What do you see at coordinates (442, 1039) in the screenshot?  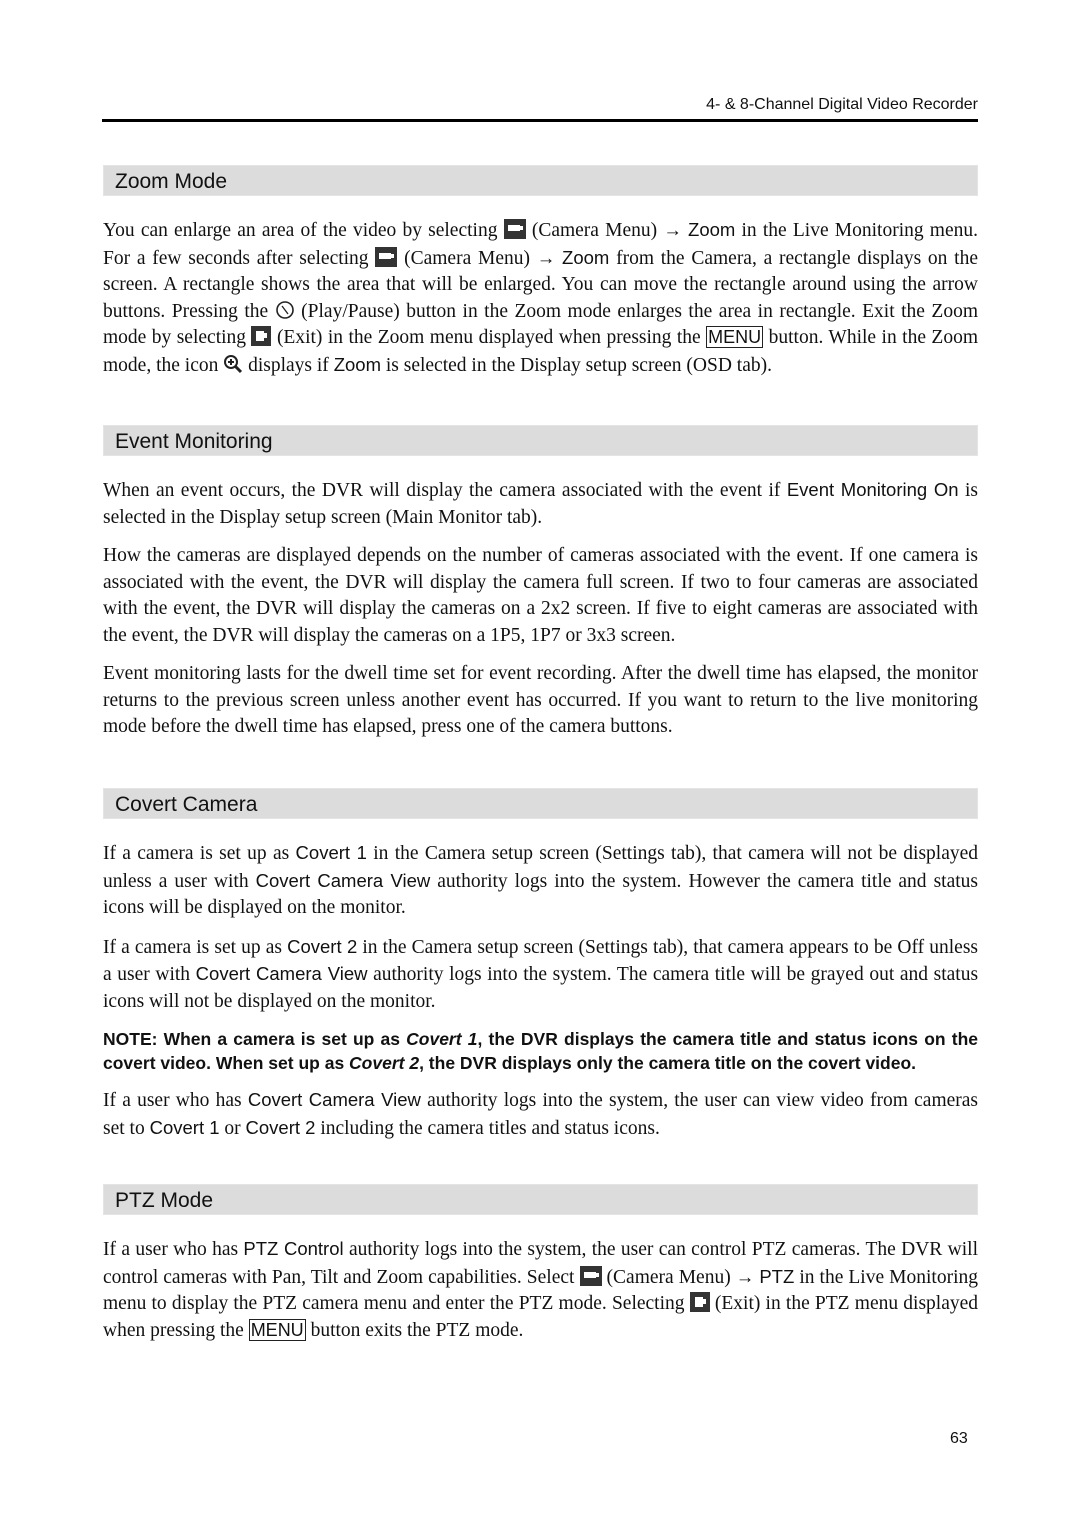 I see `emphasis: Covert 1` at bounding box center [442, 1039].